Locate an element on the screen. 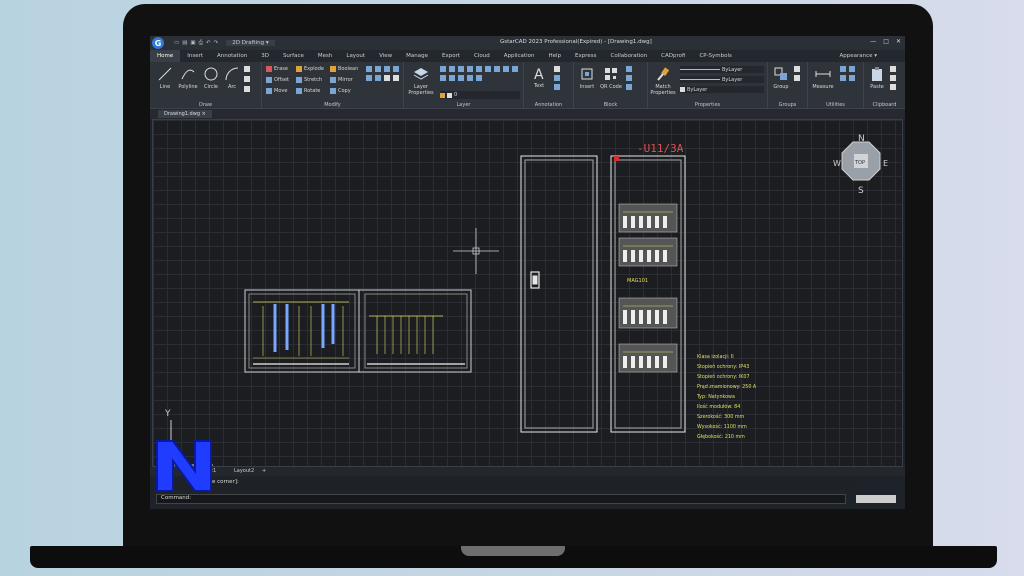 Image resolution: width=1024 pixels, height=576 pixels. layer-match-icon is located at coordinates (452, 69).